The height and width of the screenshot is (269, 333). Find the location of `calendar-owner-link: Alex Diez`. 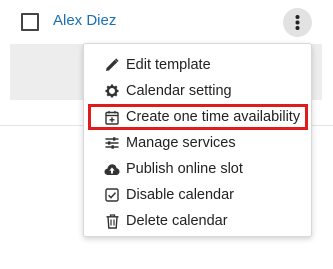

calendar-owner-link: Alex Diez is located at coordinates (84, 20).